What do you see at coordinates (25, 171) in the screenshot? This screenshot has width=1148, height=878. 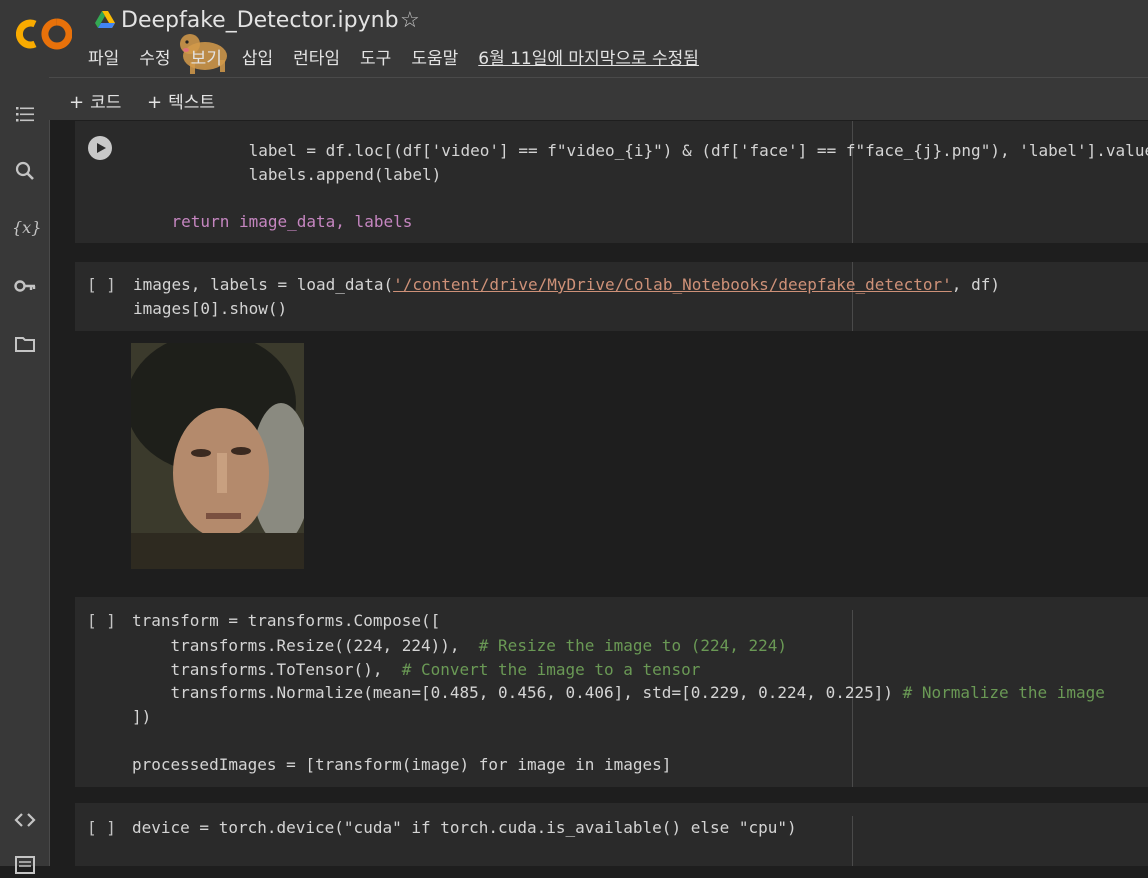 I see `search-icon` at bounding box center [25, 171].